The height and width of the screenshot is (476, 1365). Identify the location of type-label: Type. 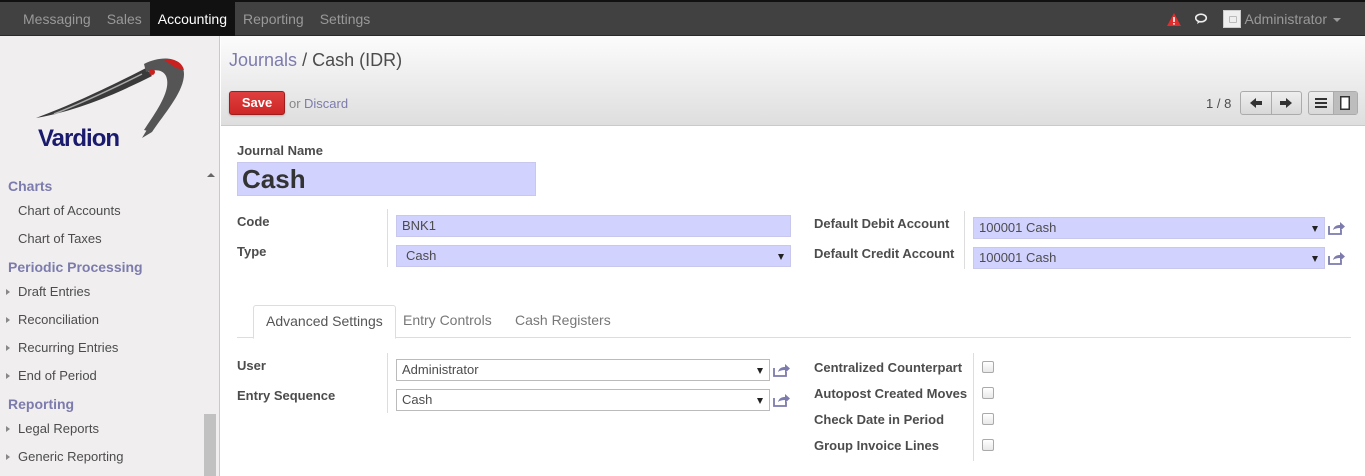
(252, 251).